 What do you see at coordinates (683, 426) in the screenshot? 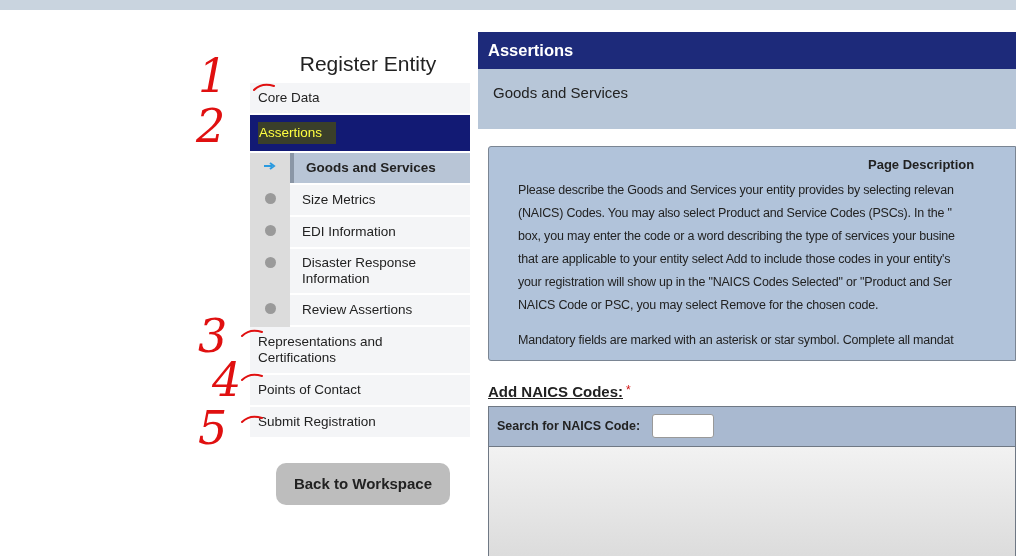
I see `search-field` at bounding box center [683, 426].